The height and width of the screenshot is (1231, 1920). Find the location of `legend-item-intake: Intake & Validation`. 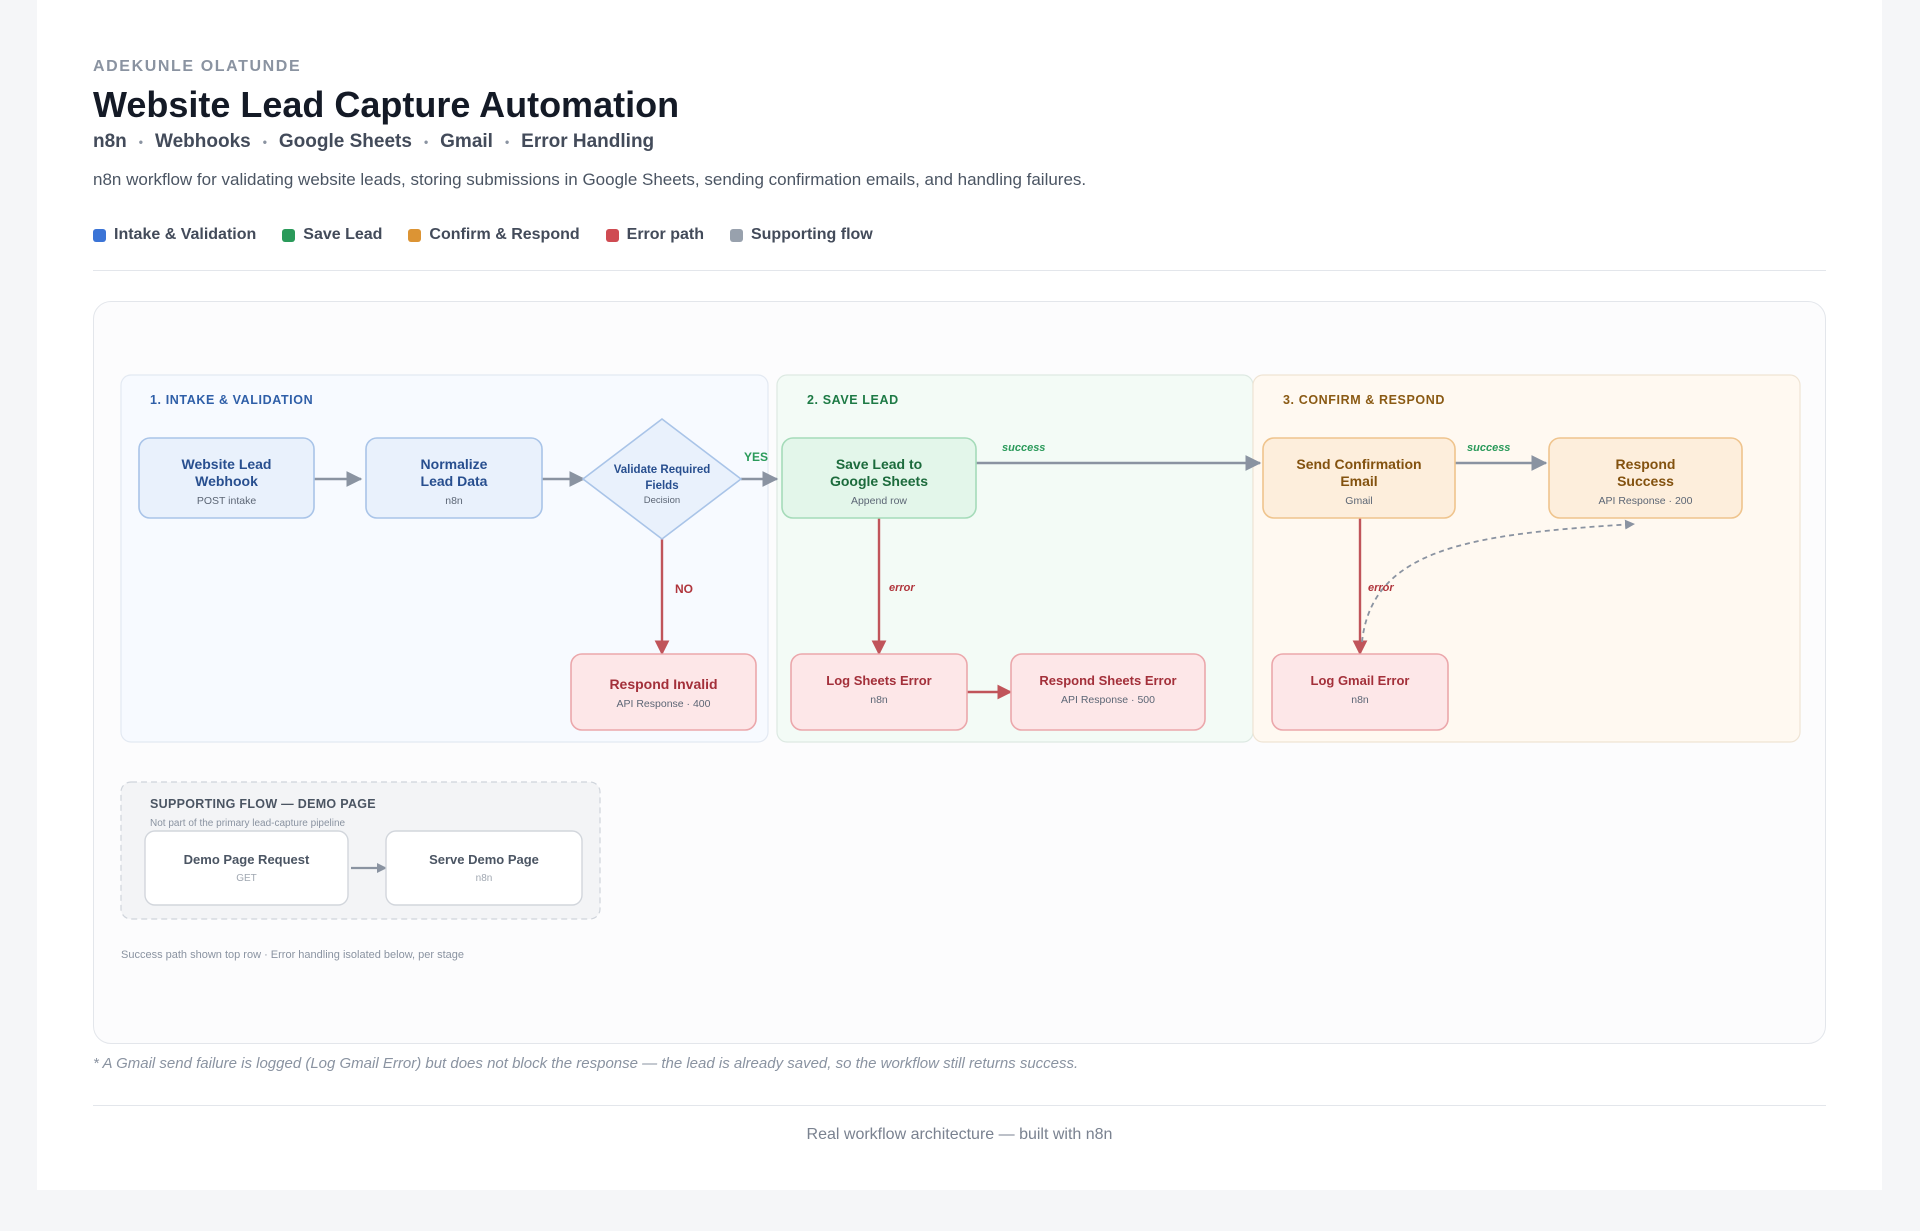

legend-item-intake: Intake & Validation is located at coordinates (174, 235).